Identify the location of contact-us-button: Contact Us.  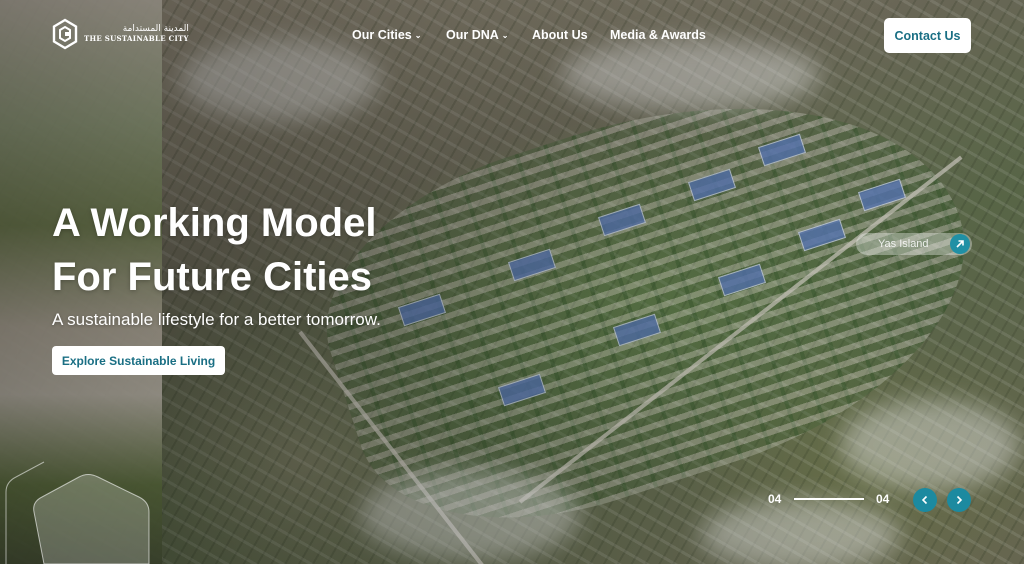
(927, 35).